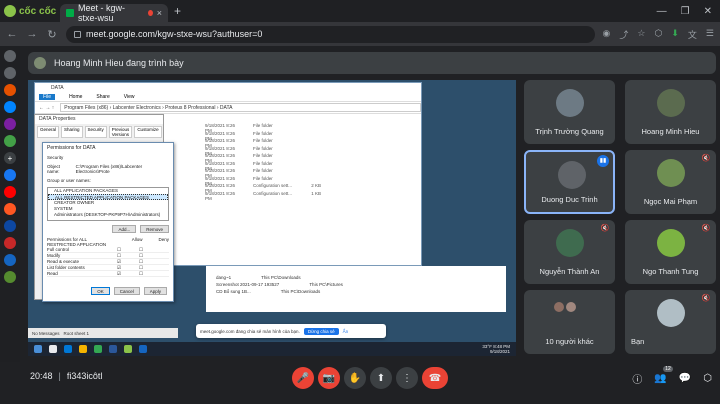 This screenshot has width=720, height=404. I want to click on facebook-icon, so click(10, 175).